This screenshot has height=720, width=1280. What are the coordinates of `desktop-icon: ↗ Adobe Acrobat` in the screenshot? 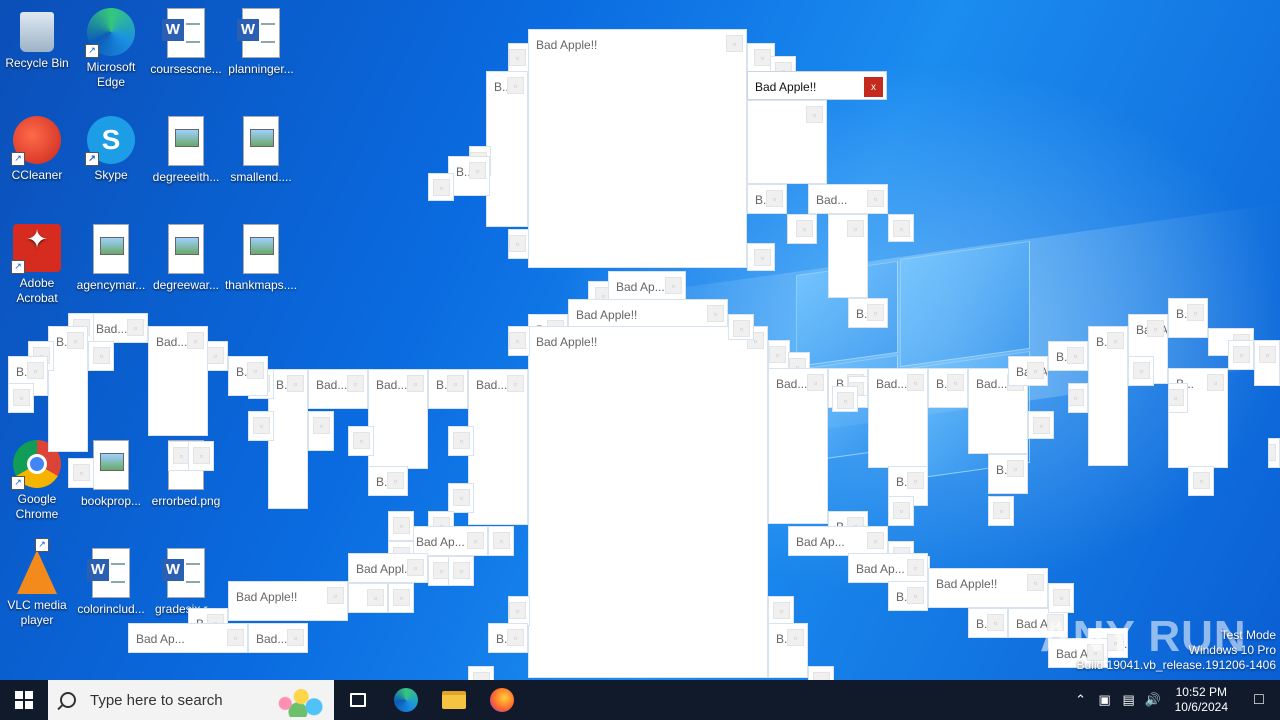 It's located at (37, 264).